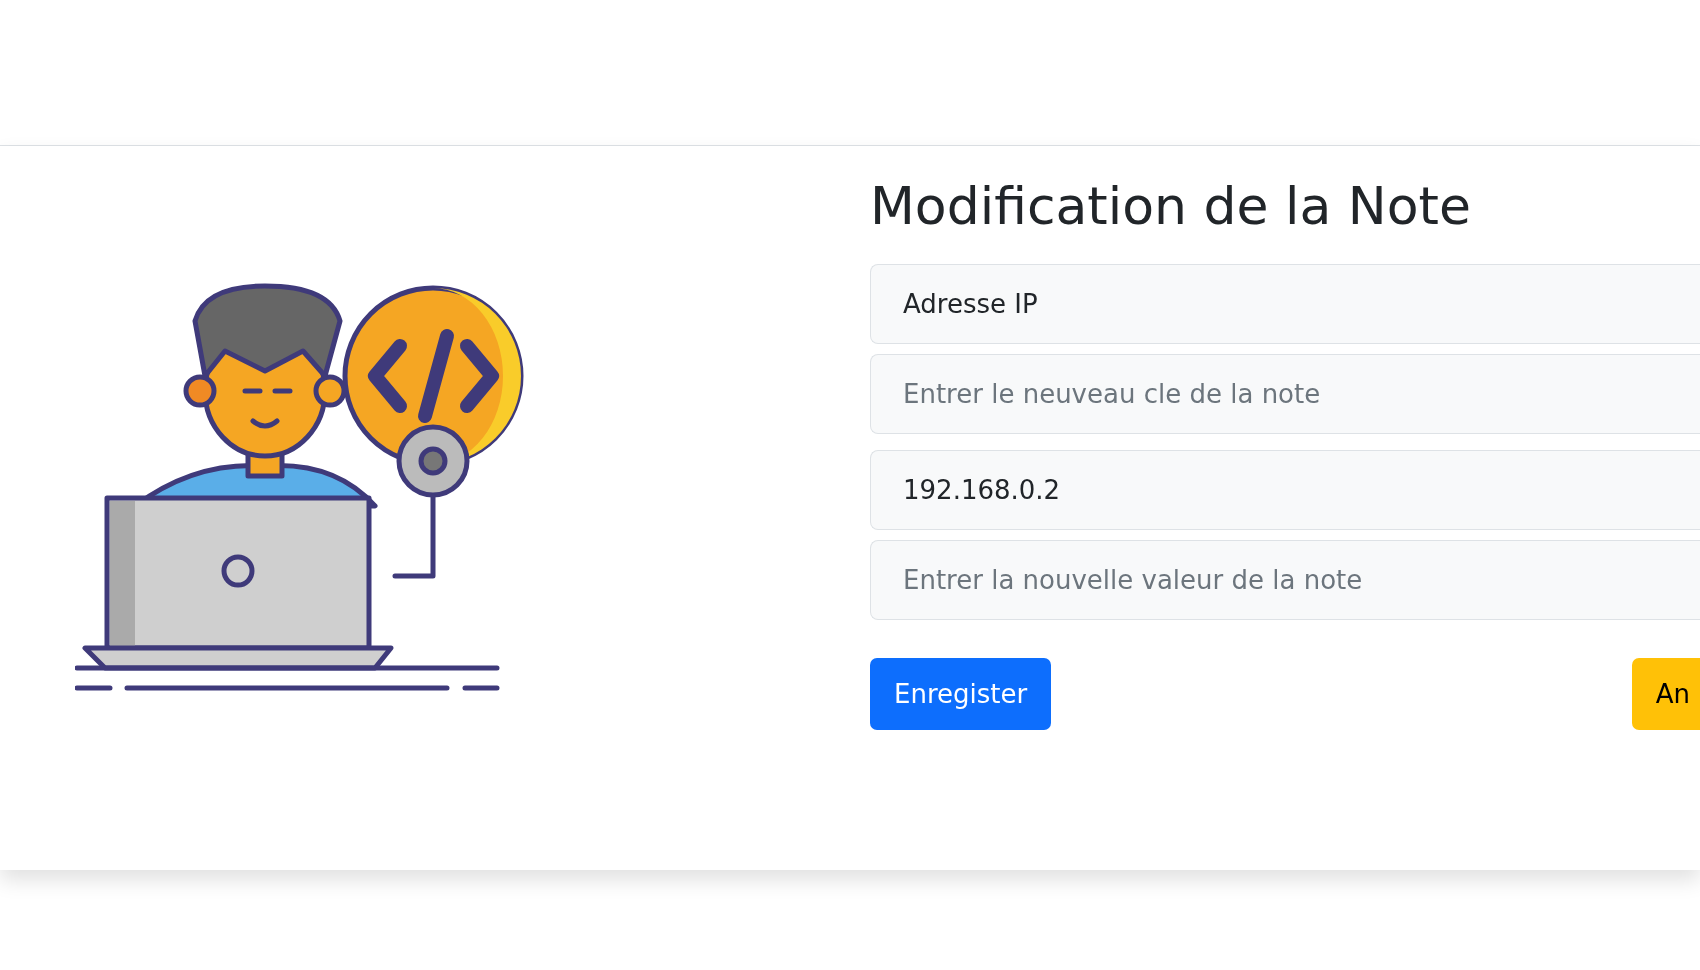 This screenshot has width=1700, height=970. What do you see at coordinates (1285, 580) in the screenshot?
I see `input-field: Entrer la nouvelle valeur de la note` at bounding box center [1285, 580].